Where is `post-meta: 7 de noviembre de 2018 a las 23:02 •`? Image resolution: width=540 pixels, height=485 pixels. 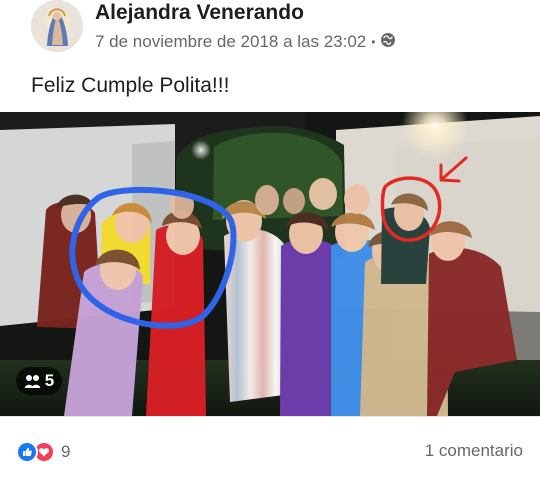 post-meta: 7 de noviembre de 2018 a las 23:02 • is located at coordinates (245, 42).